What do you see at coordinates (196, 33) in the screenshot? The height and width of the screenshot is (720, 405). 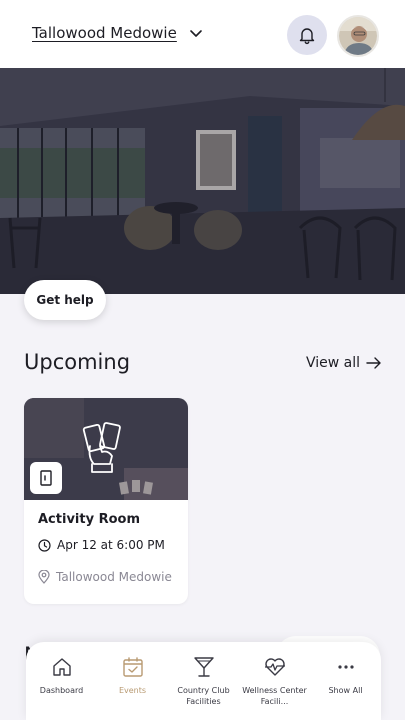 I see `chevron-down-icon` at bounding box center [196, 33].